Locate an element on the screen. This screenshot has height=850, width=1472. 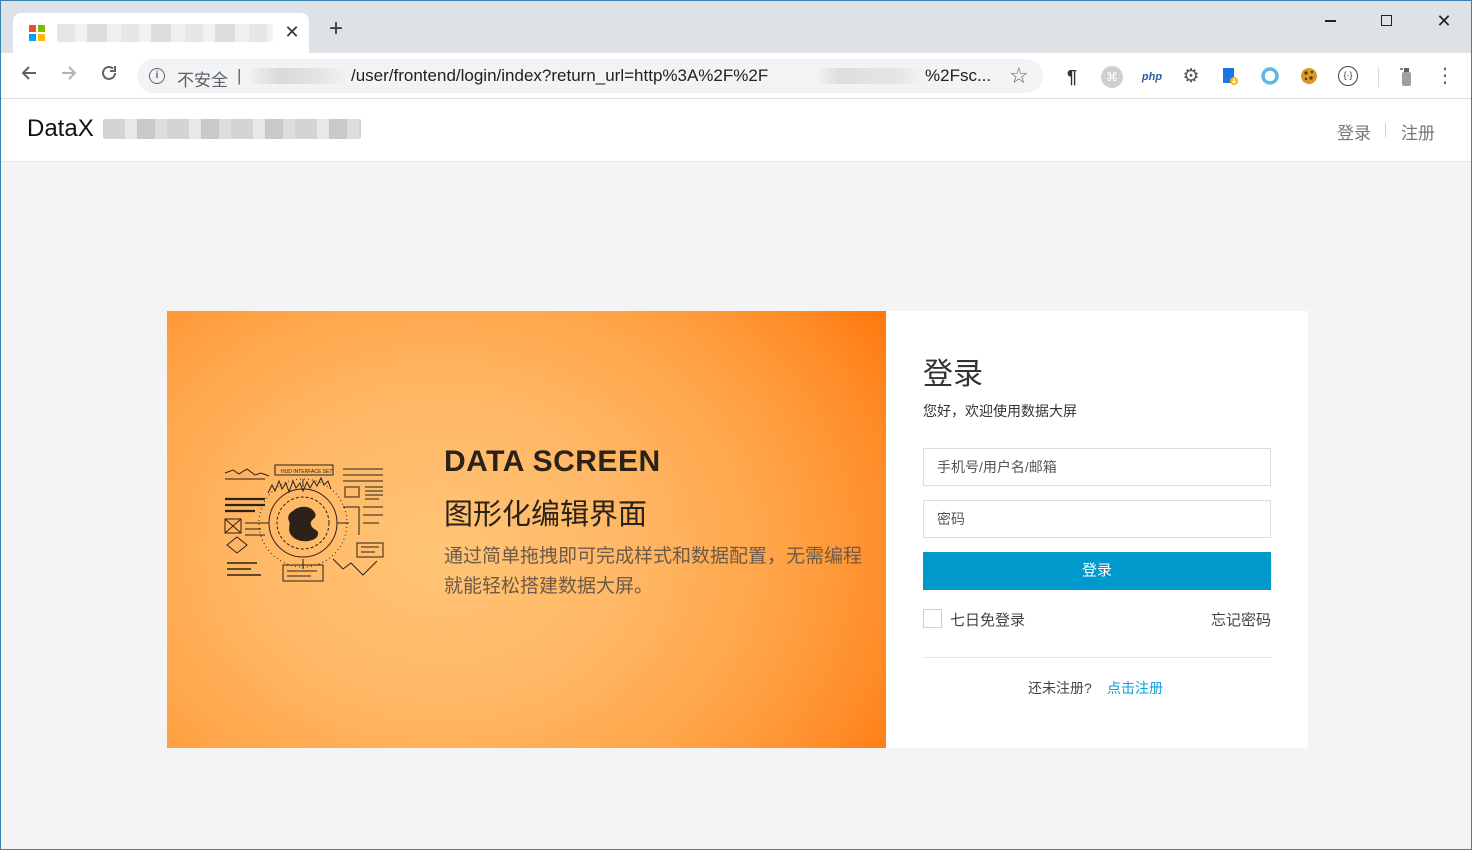
spray-icon is located at coordinates (1406, 77).